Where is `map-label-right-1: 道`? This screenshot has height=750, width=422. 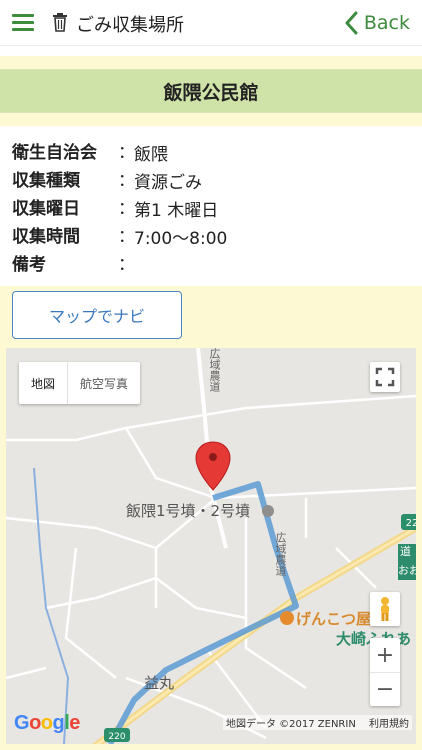
map-label-right-1: 道 is located at coordinates (405, 551).